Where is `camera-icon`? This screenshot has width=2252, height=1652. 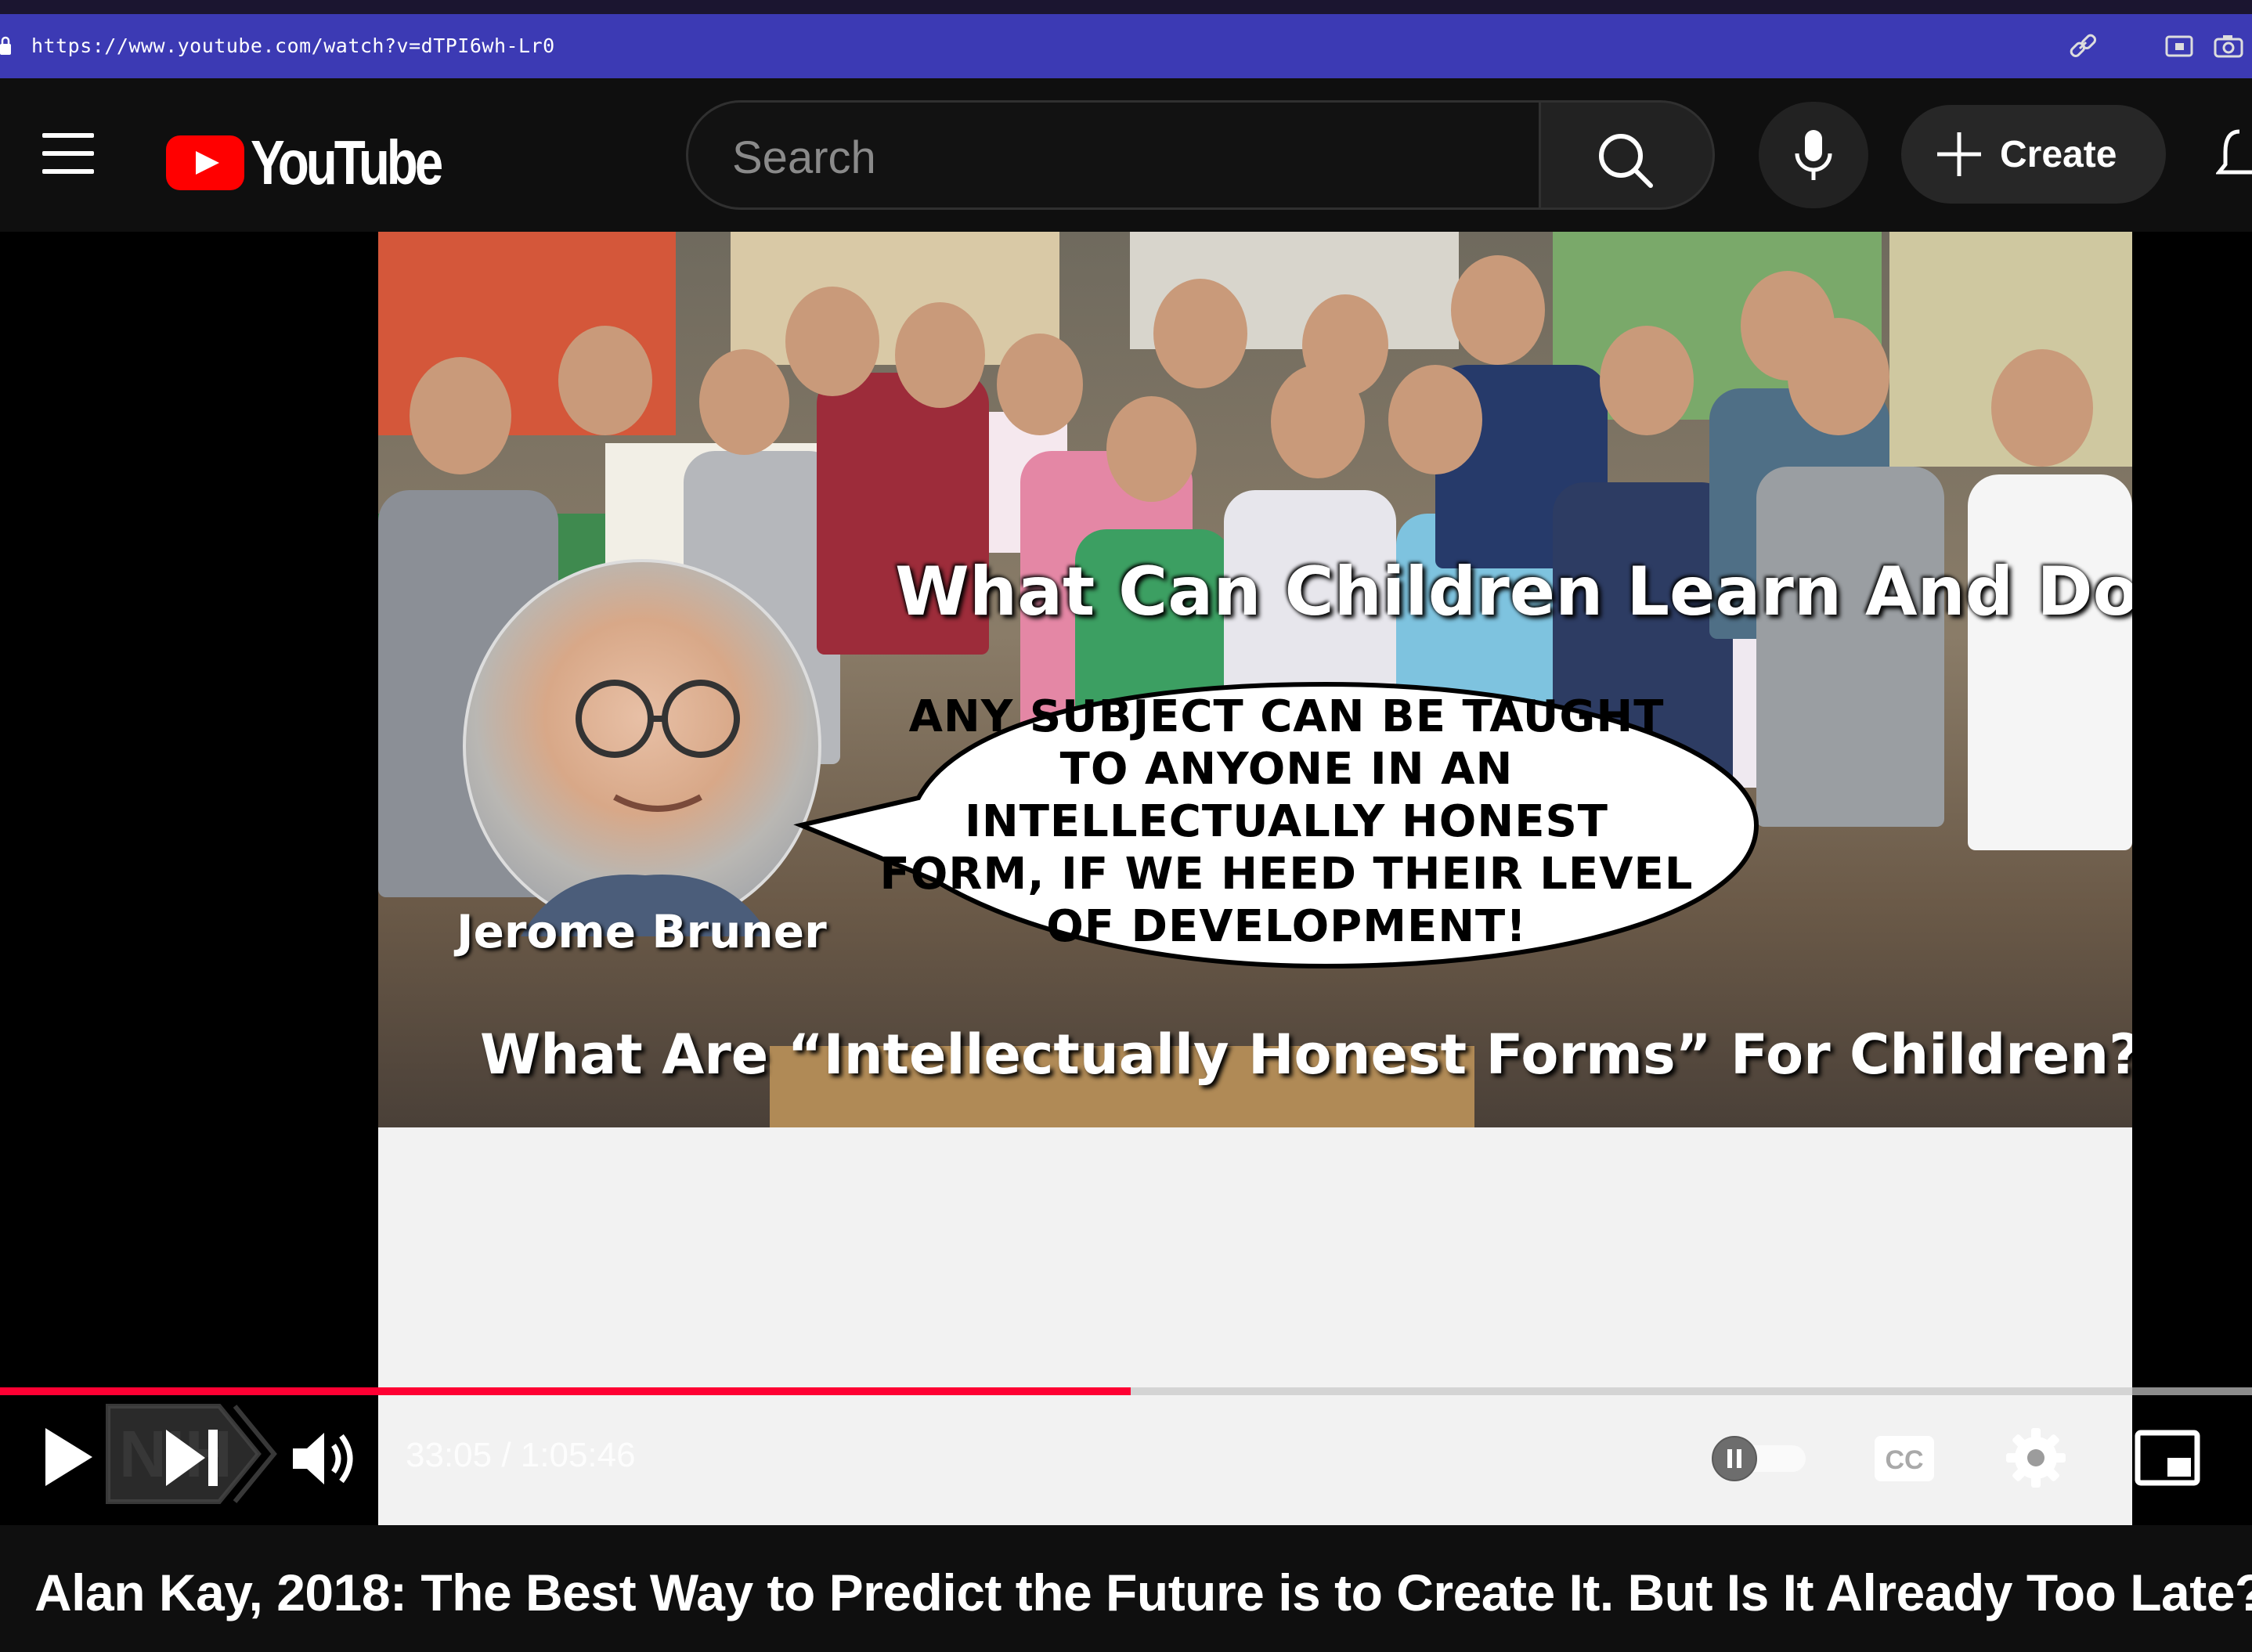 camera-icon is located at coordinates (2228, 46).